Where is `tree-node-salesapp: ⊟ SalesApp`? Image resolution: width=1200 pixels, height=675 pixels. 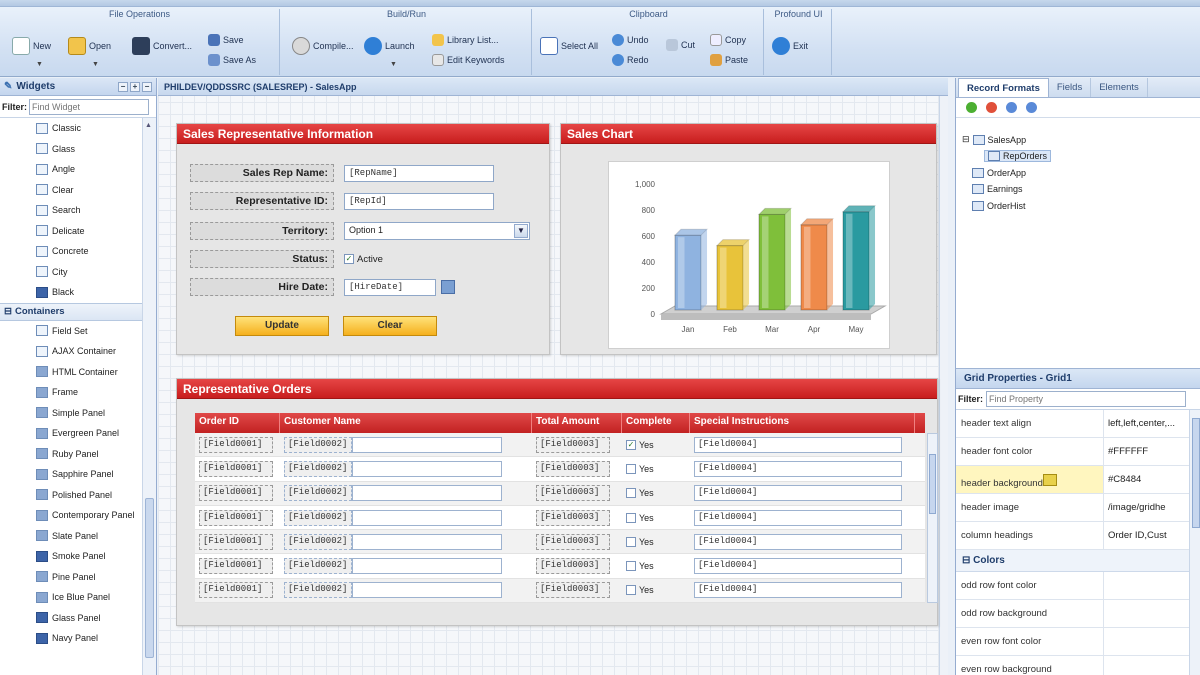
tree-node-salesapp: ⊟ SalesApp is located at coordinates (994, 139).